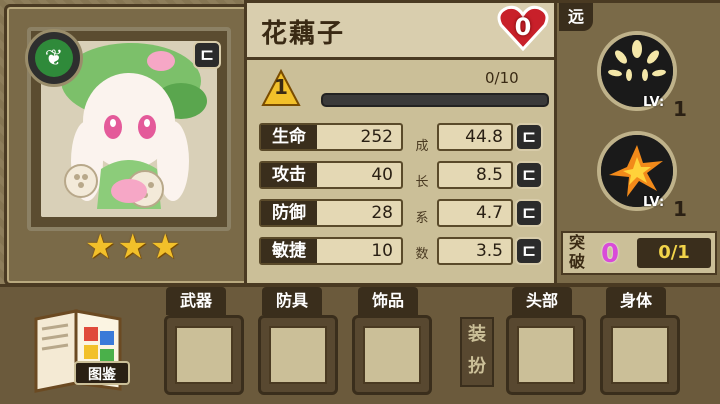 This screenshot has height=404, width=720. What do you see at coordinates (484, 137) in the screenshot?
I see `growth-value: 44.8` at bounding box center [484, 137].